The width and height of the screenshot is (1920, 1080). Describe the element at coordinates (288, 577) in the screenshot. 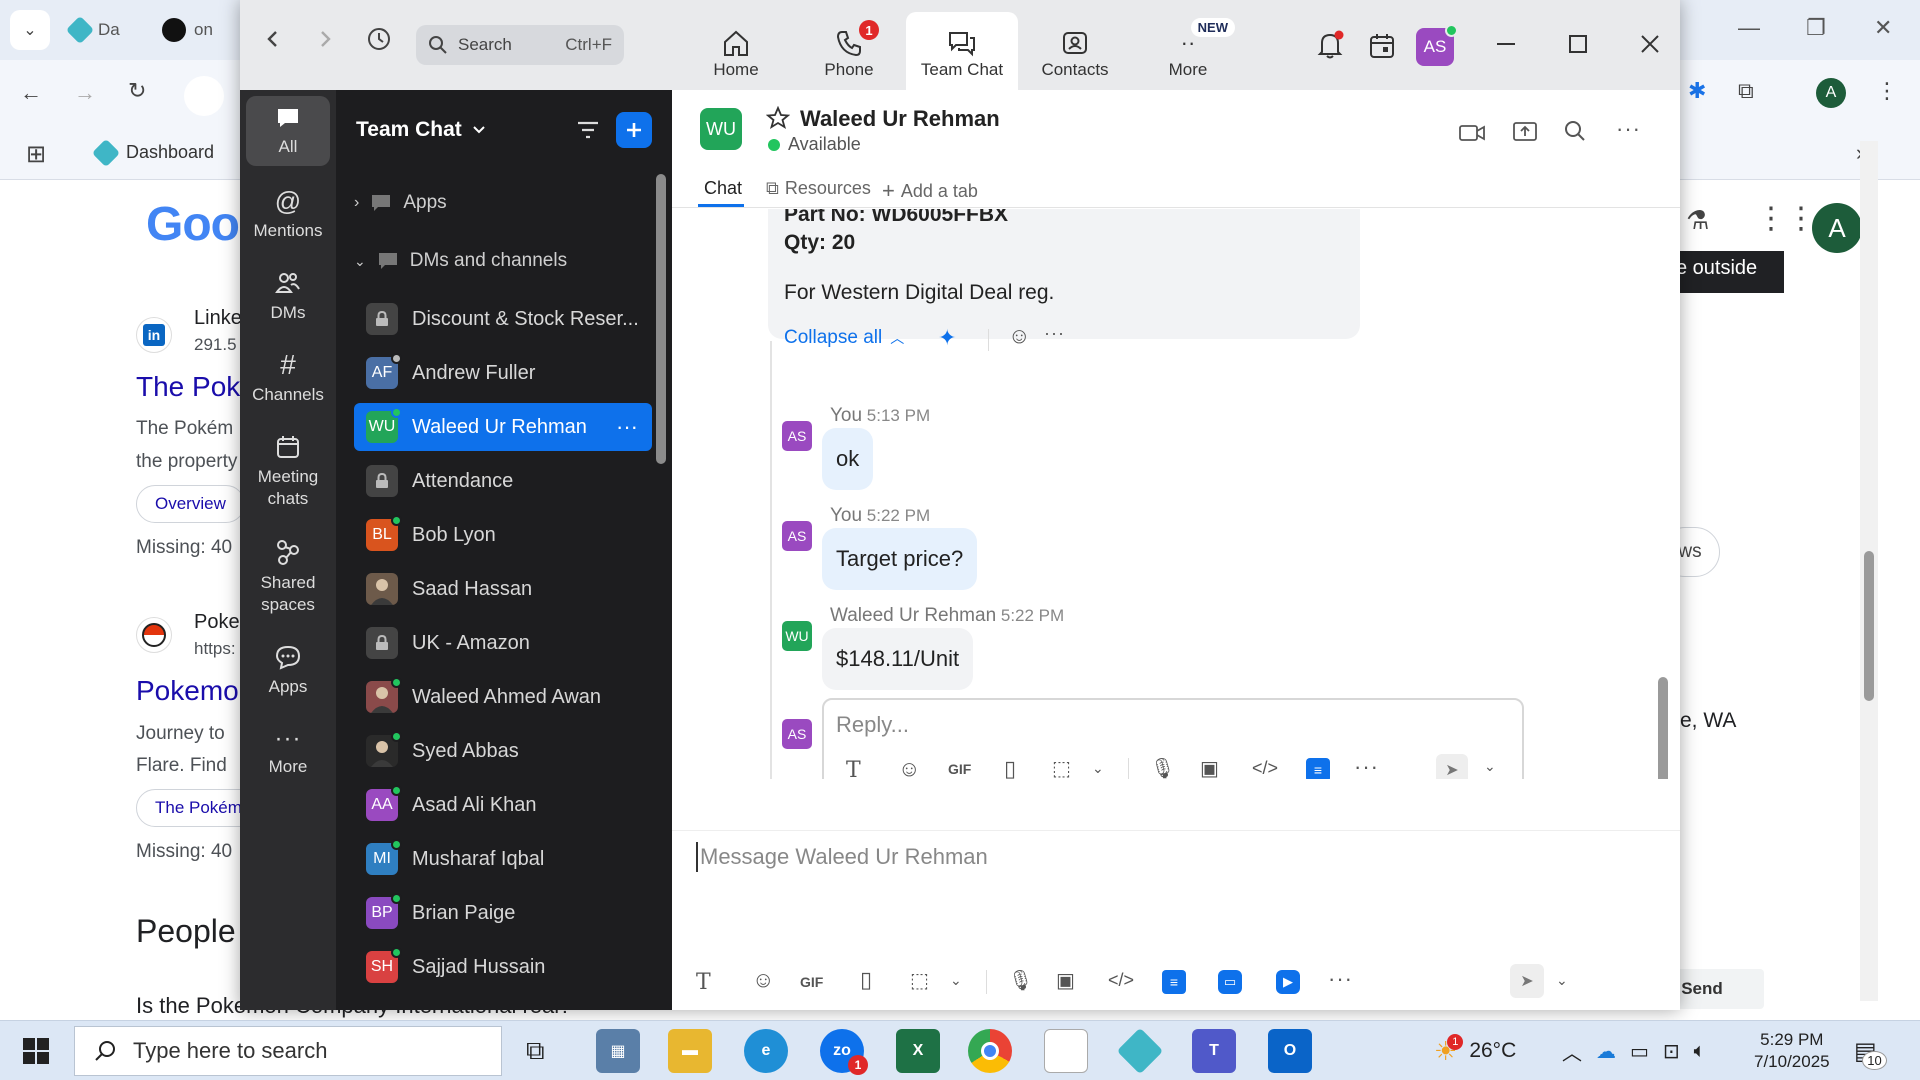

I see `rail-item-shared-spaces: Shared spaces` at that location.